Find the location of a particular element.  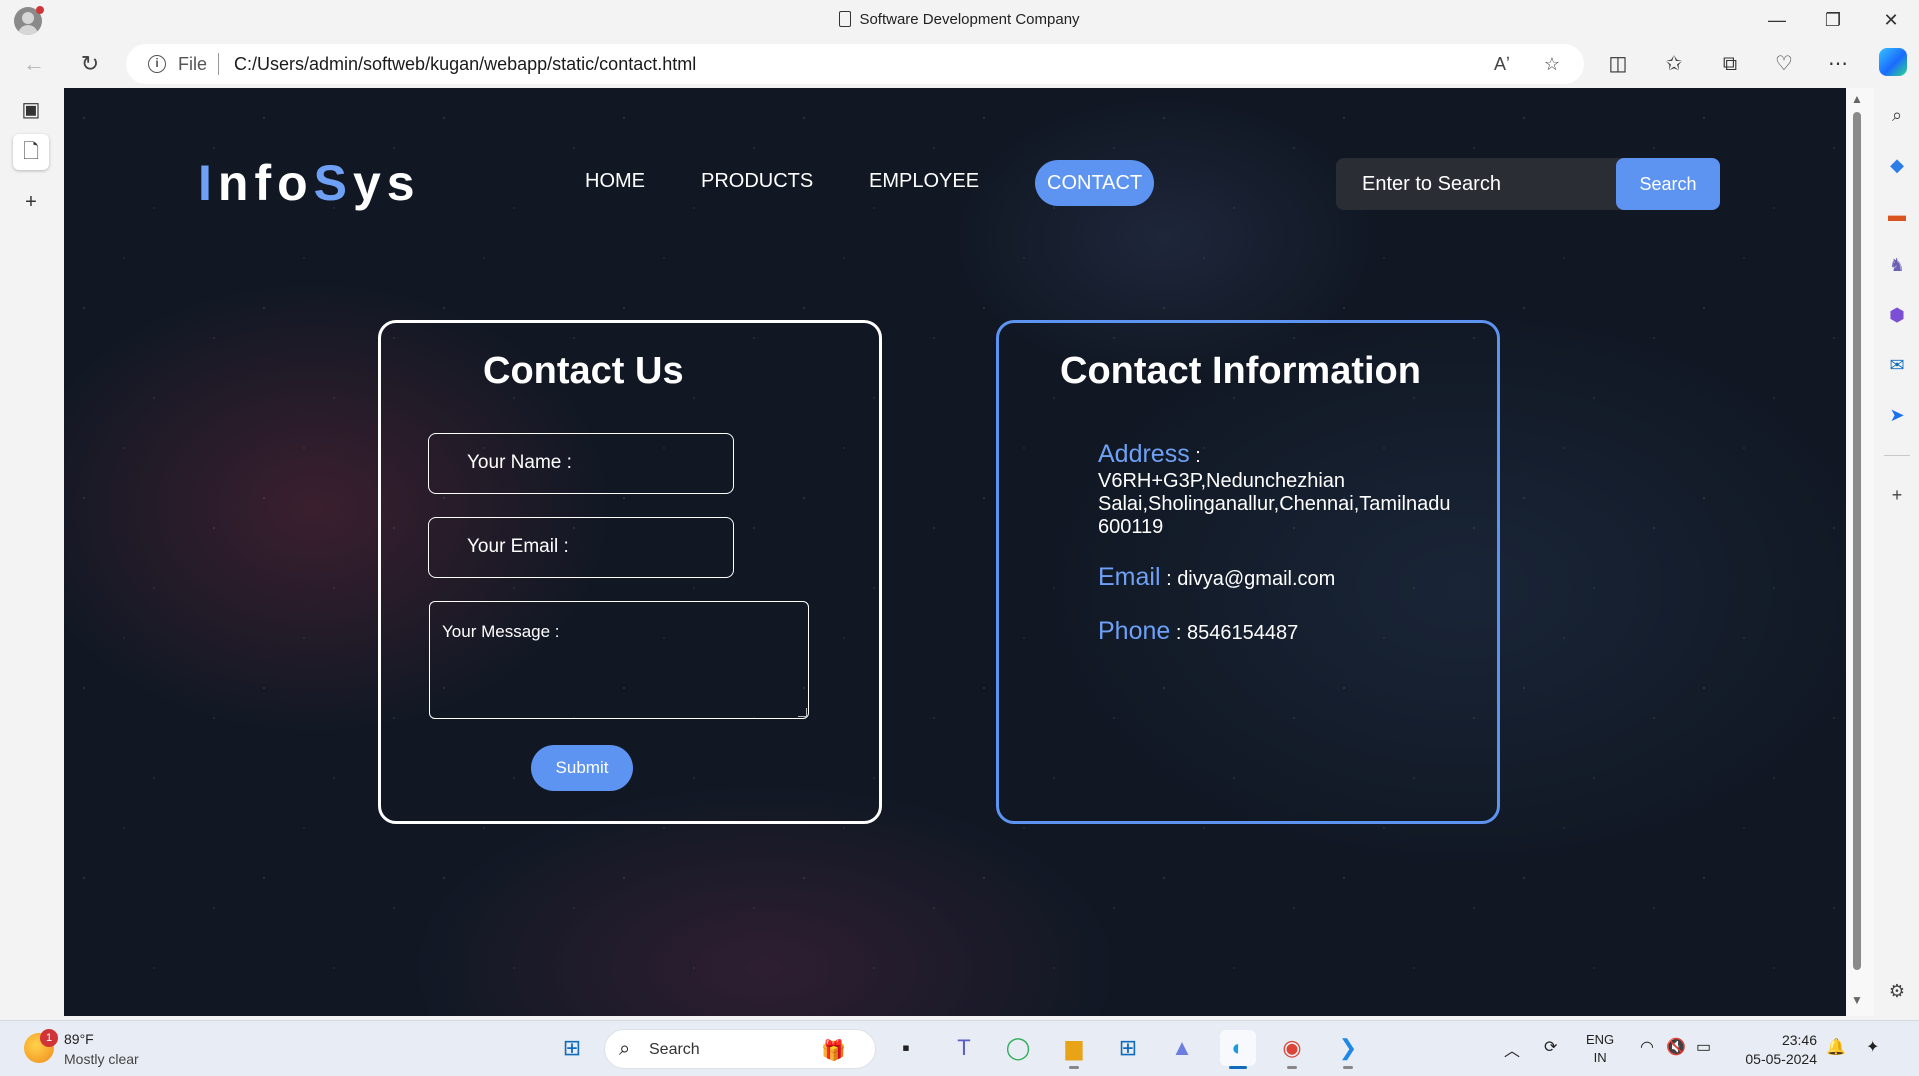

volume-muted-icon: 🔇 is located at coordinates (1676, 1047).